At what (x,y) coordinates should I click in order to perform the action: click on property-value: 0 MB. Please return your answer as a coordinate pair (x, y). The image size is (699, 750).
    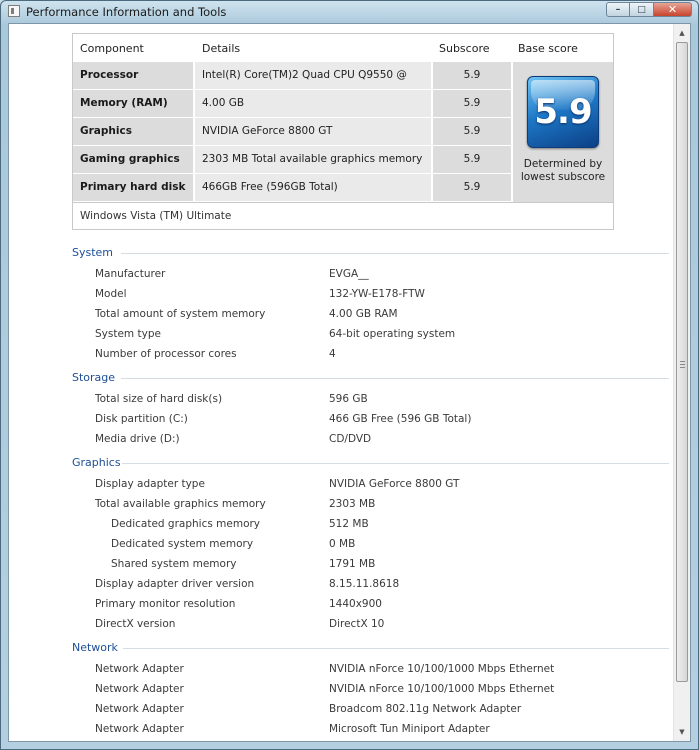
    Looking at the image, I should click on (342, 544).